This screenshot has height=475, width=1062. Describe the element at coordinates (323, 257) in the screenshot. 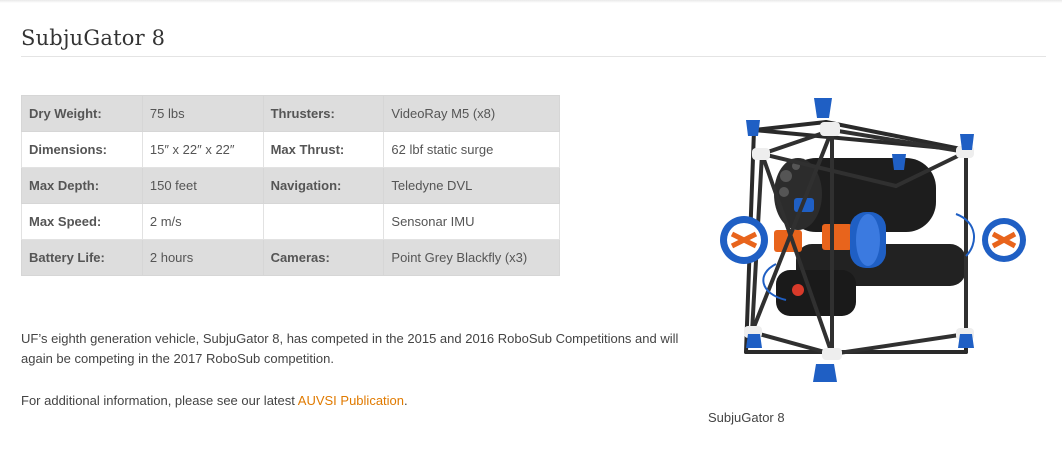

I see `spec-label: Cameras:` at that location.